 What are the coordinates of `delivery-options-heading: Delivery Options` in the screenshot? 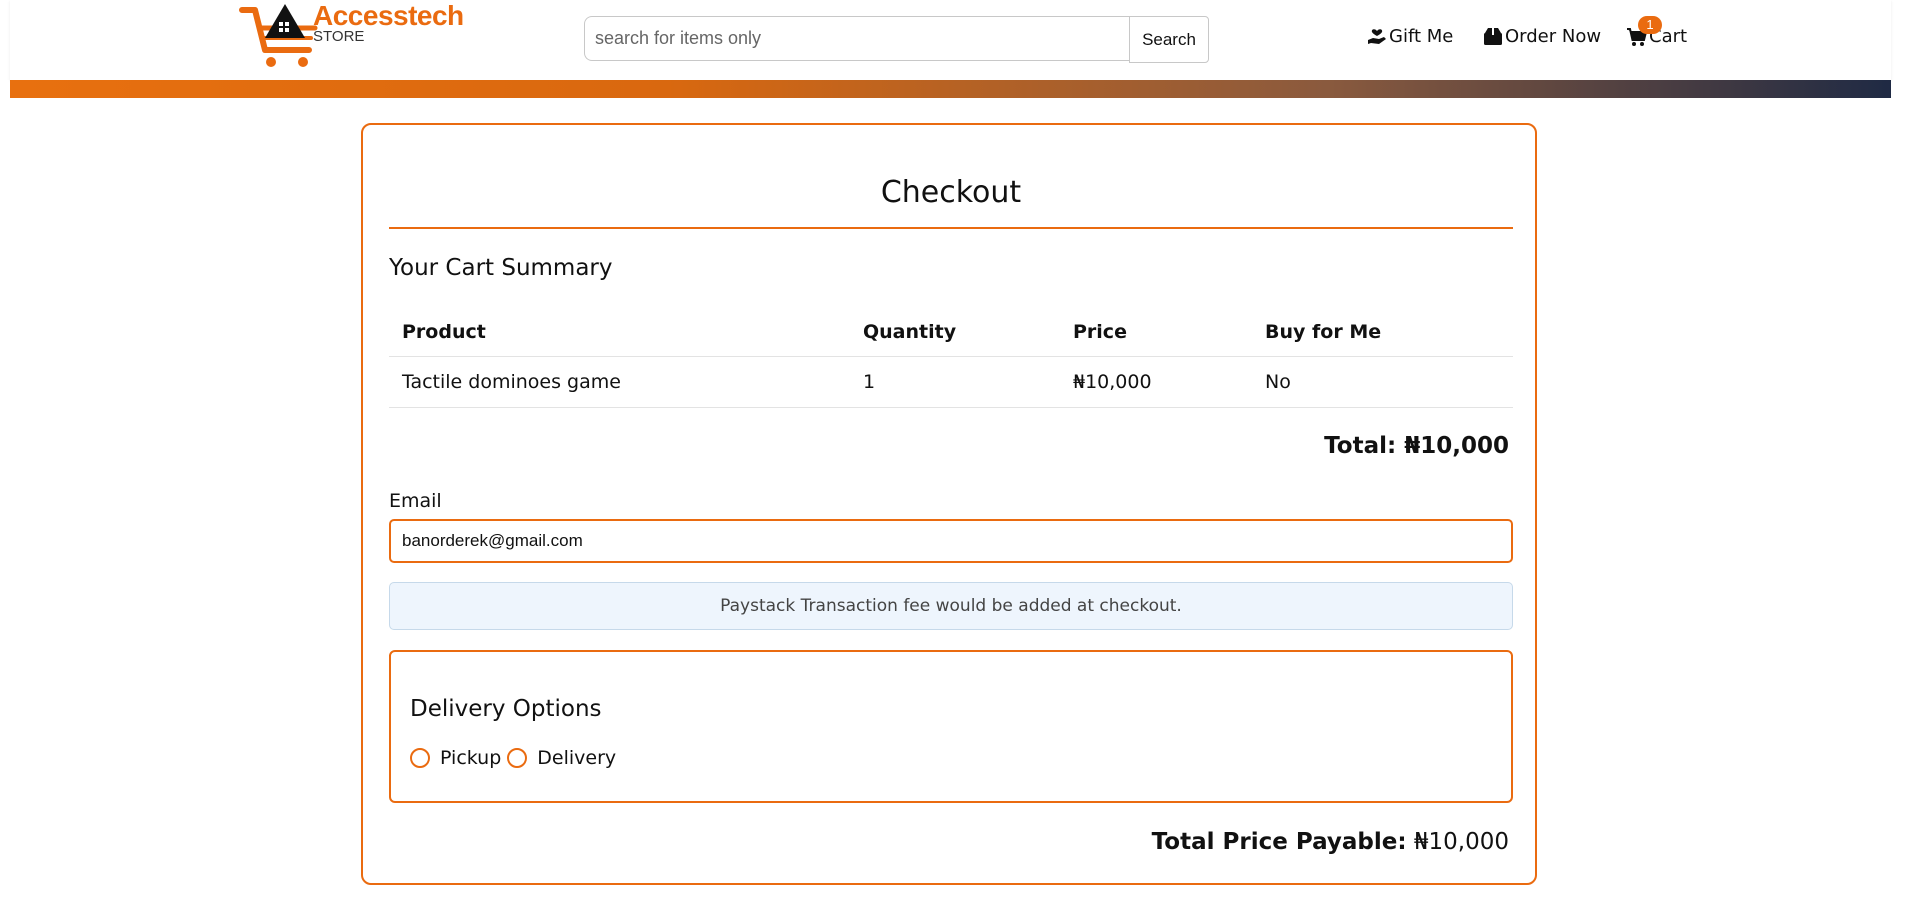 It's located at (506, 709).